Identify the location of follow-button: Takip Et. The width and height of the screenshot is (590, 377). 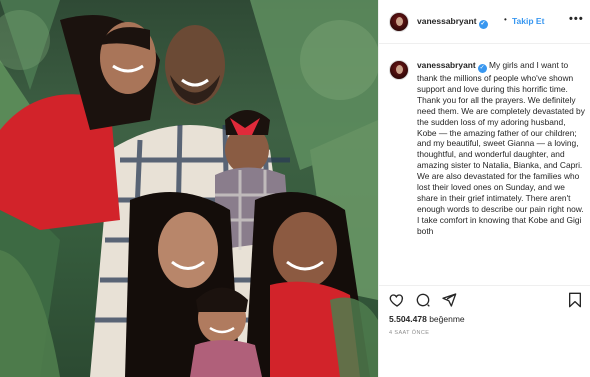
(528, 21).